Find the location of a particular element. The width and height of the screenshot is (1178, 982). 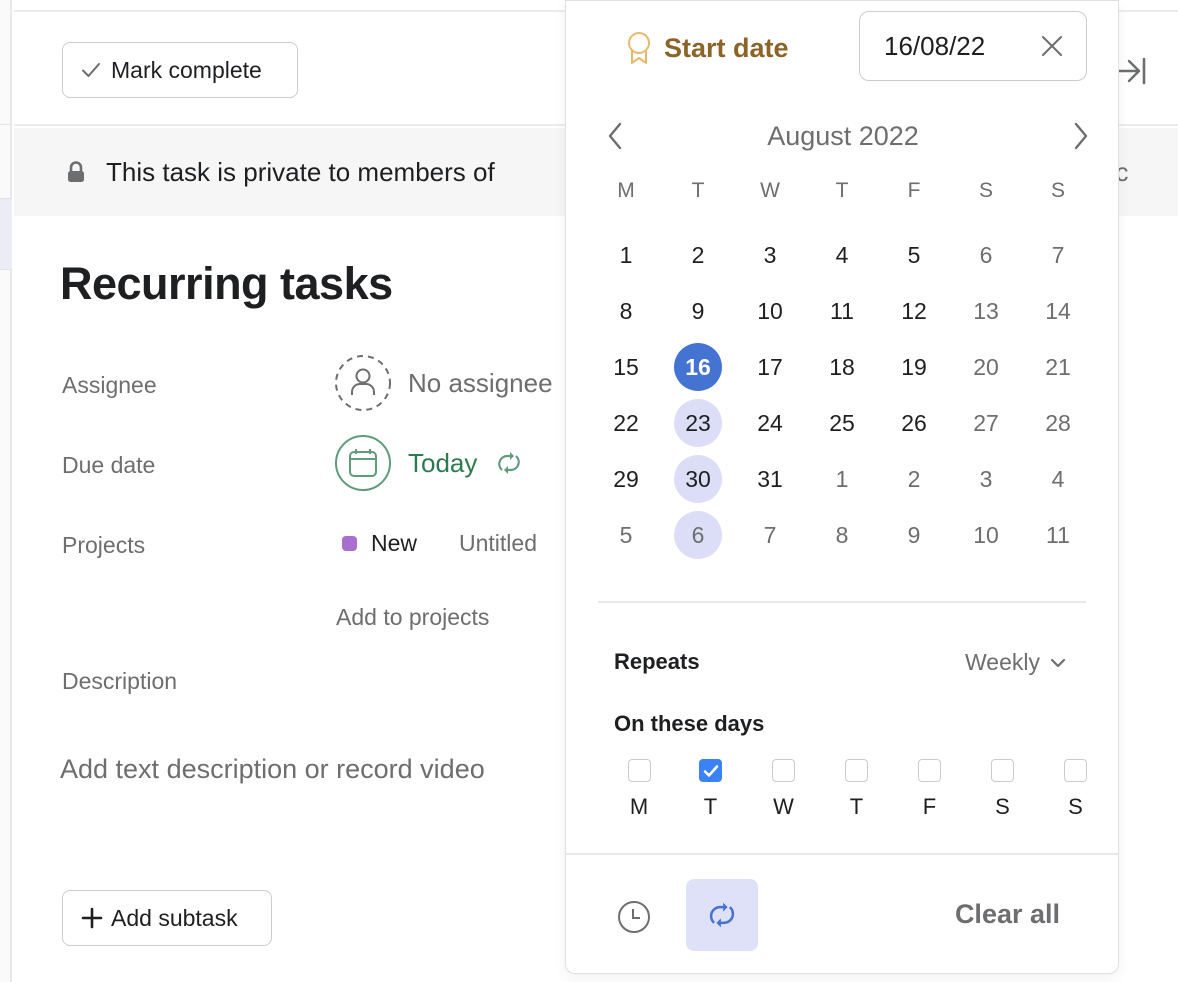

weekday-header: F is located at coordinates (914, 190).